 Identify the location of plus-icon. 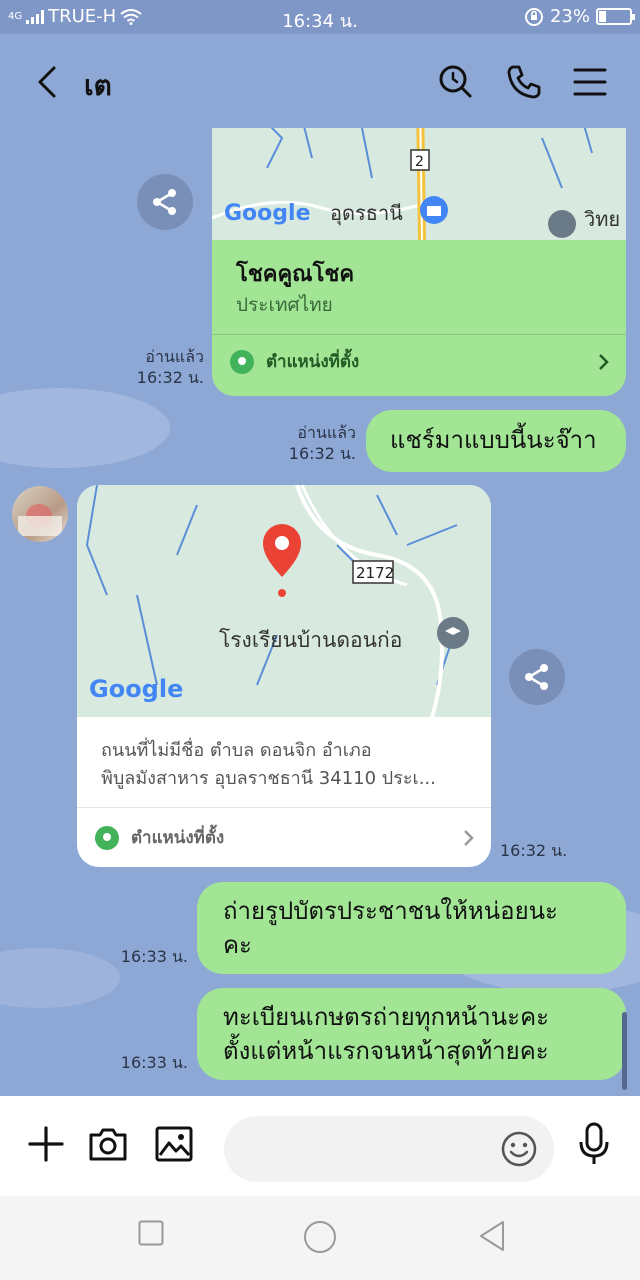
(46, 1144).